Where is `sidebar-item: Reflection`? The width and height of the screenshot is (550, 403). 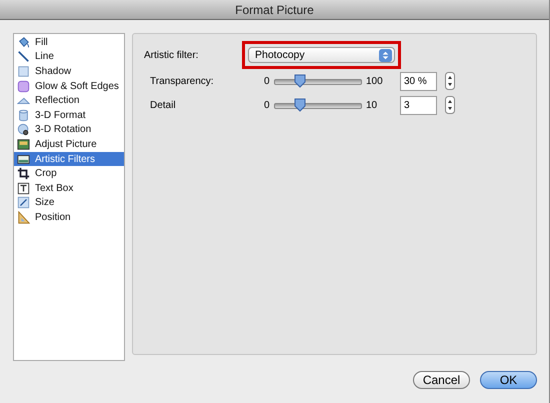
sidebar-item: Reflection is located at coordinates (69, 100).